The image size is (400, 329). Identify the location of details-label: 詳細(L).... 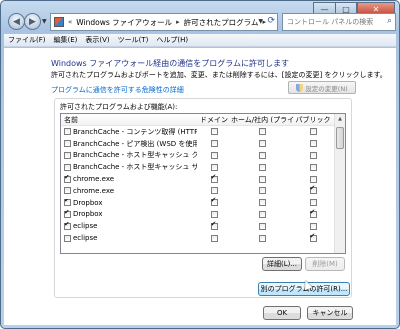
(282, 264).